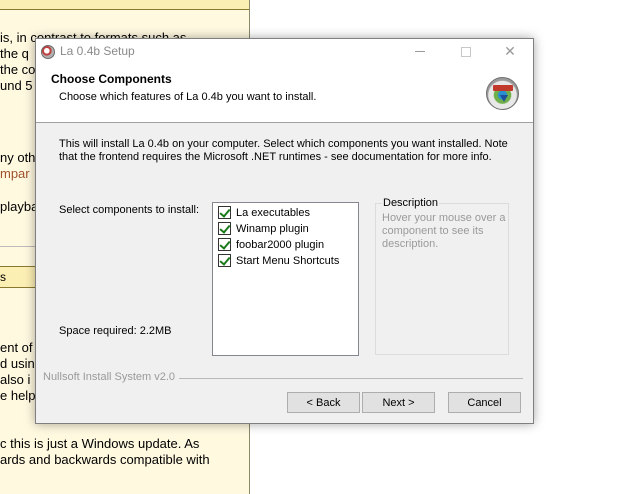  Describe the element at coordinates (504, 98) in the screenshot. I see `download-arrow-icon` at that location.